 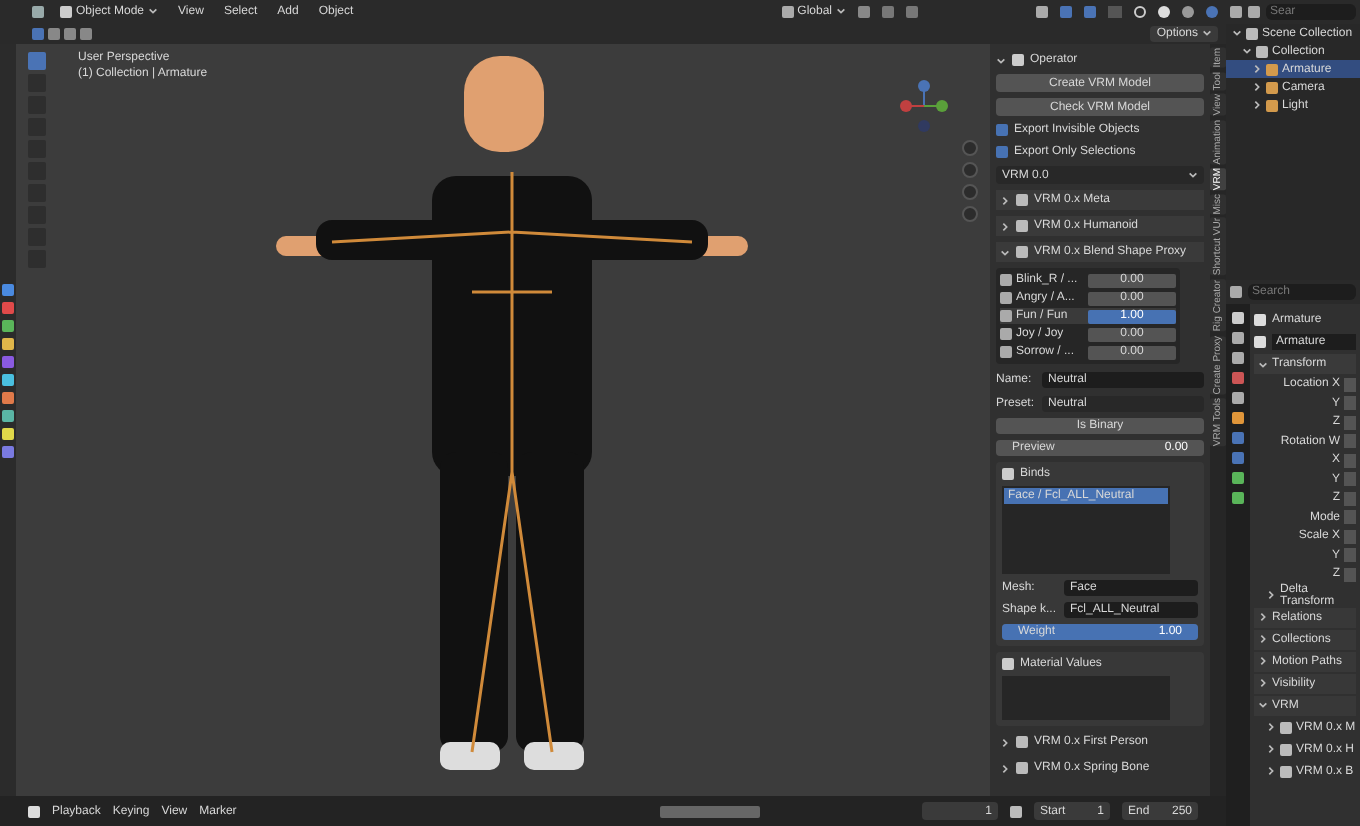 What do you see at coordinates (1140, 11) in the screenshot?
I see `shading-wire-icon` at bounding box center [1140, 11].